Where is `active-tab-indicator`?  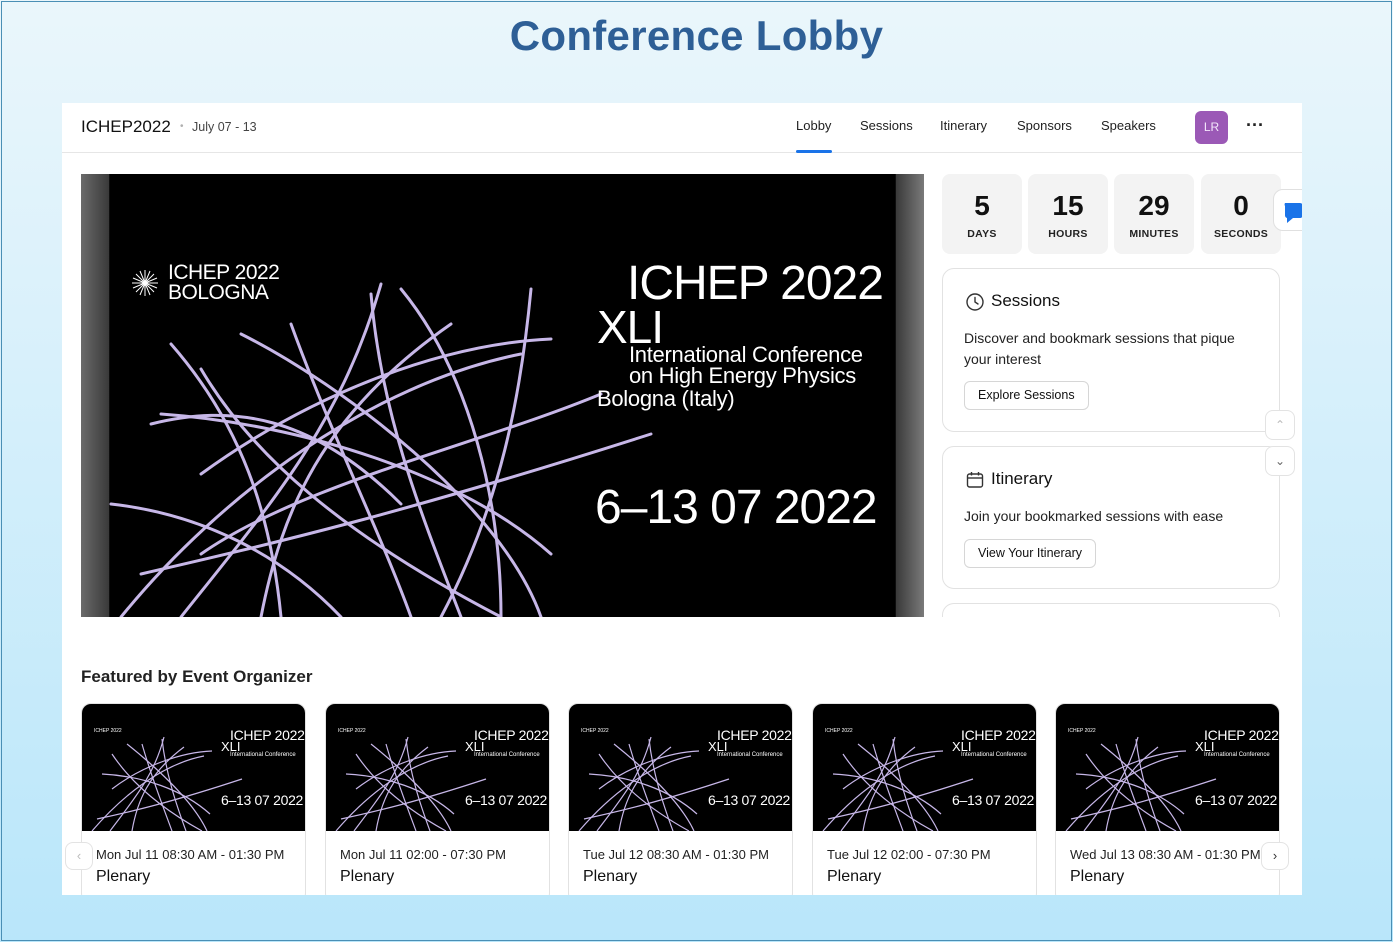 active-tab-indicator is located at coordinates (814, 151).